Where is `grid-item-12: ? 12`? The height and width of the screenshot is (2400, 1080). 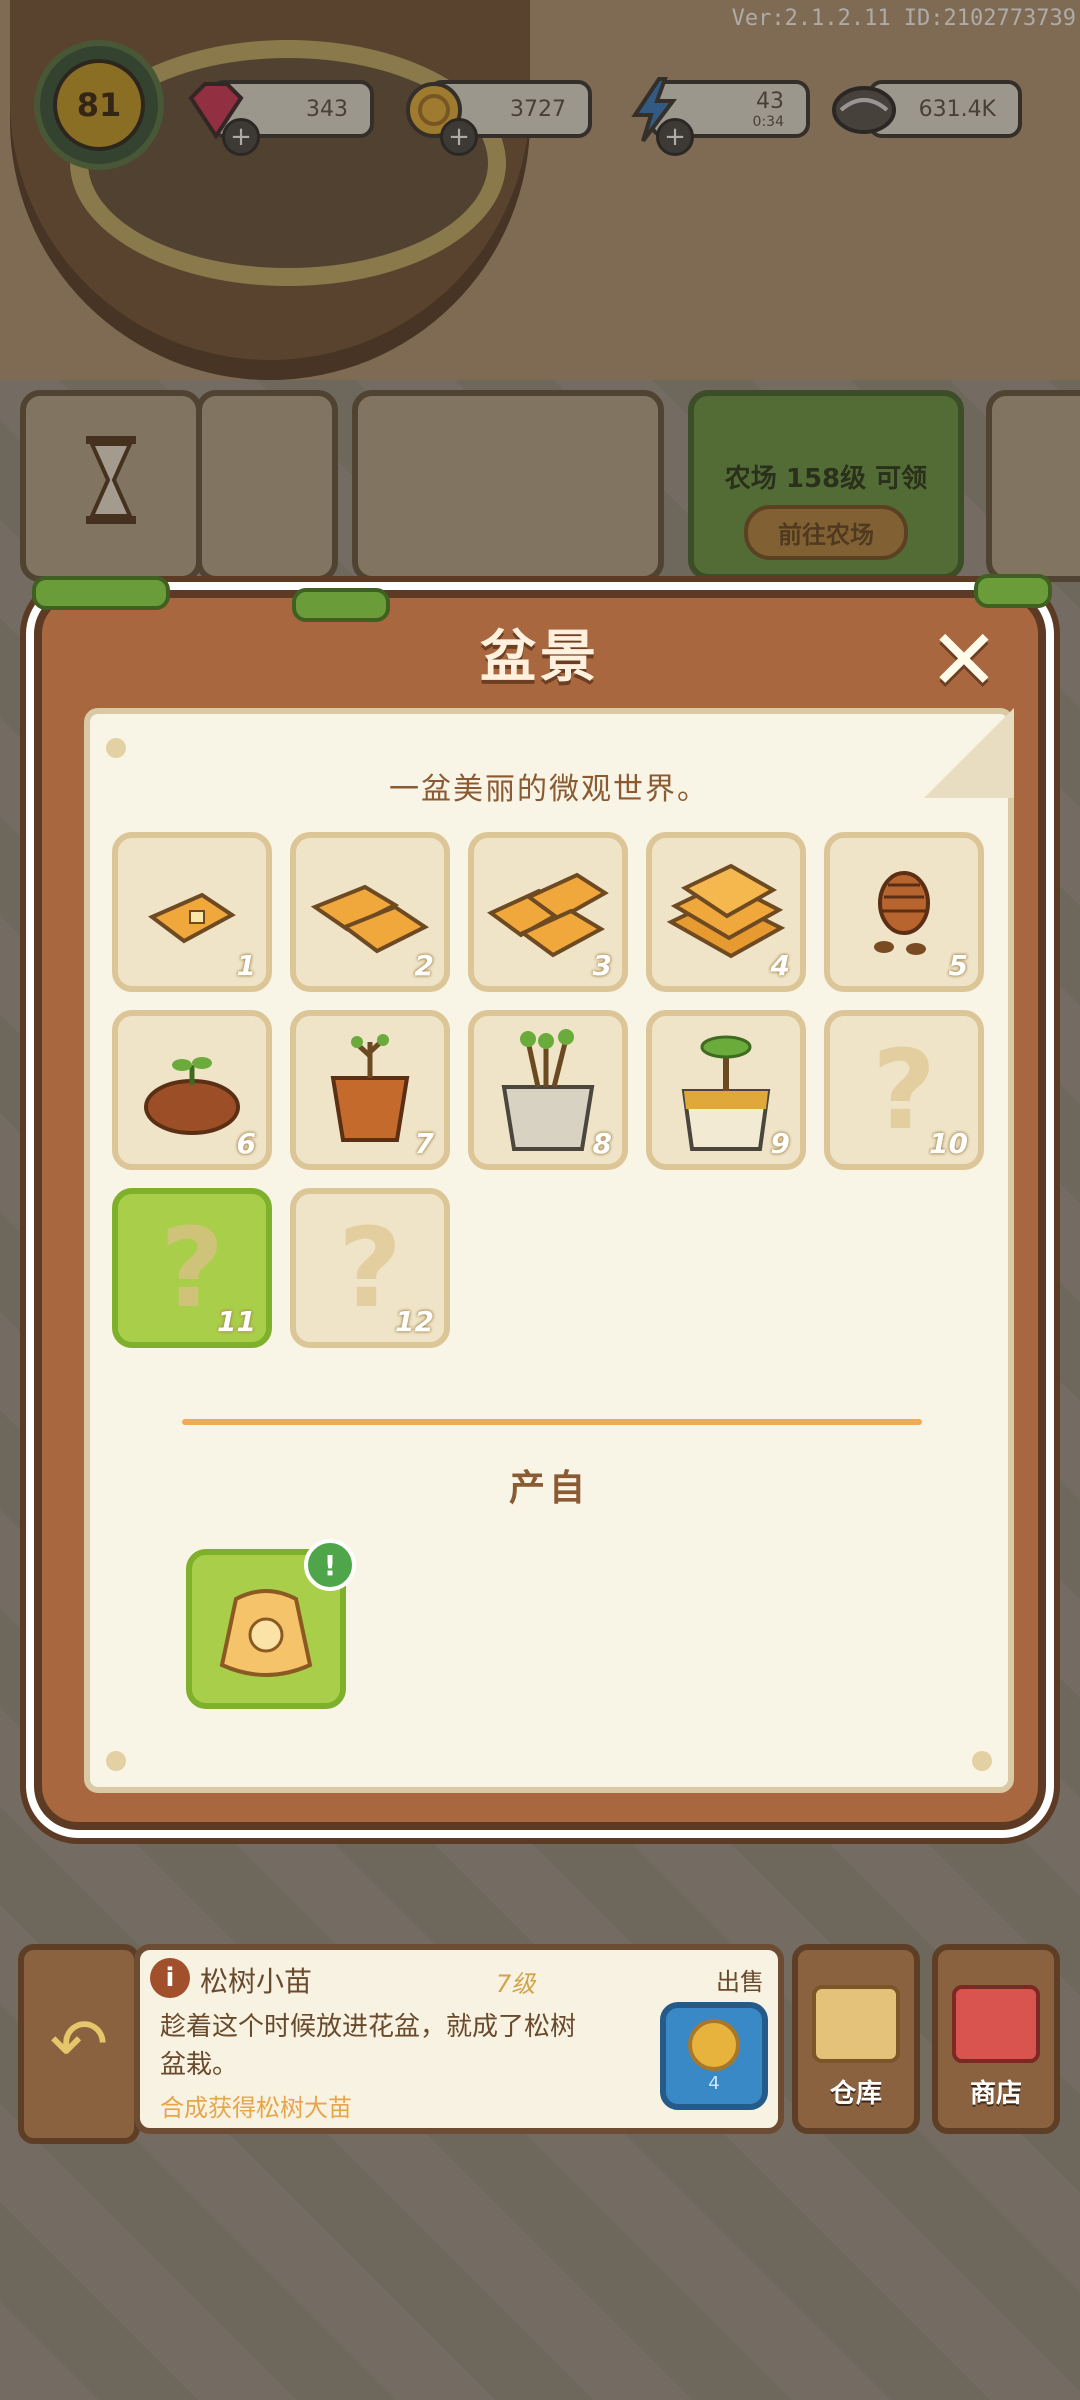
grid-item-12: ? 12 is located at coordinates (370, 1268).